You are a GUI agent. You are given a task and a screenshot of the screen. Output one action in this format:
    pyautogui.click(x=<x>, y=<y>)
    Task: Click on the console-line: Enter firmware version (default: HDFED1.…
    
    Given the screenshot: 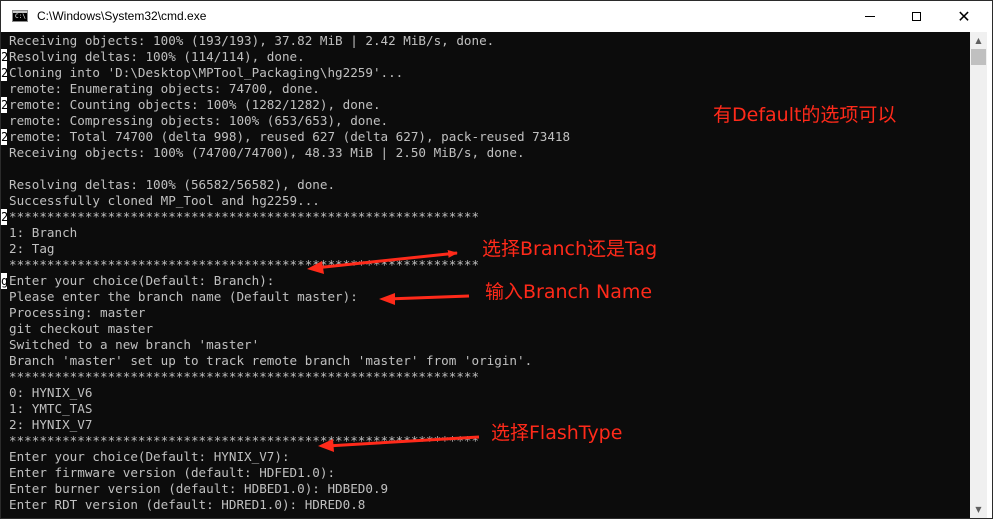 What is the action you would take?
    pyautogui.click(x=172, y=472)
    